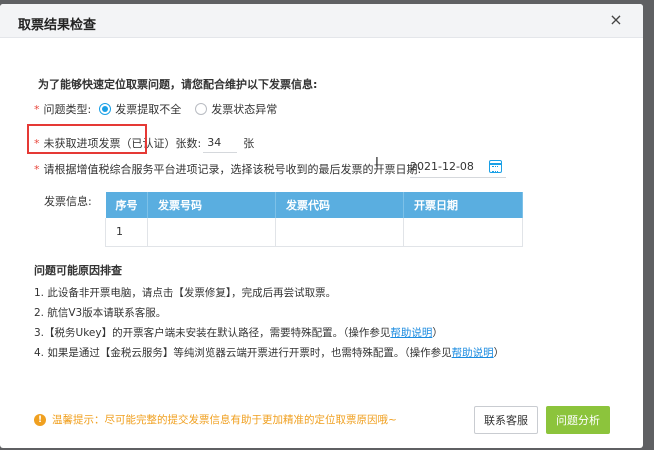 This screenshot has width=654, height=450. I want to click on radio-fetch-incomplete: 发票提取不全, so click(140, 109).